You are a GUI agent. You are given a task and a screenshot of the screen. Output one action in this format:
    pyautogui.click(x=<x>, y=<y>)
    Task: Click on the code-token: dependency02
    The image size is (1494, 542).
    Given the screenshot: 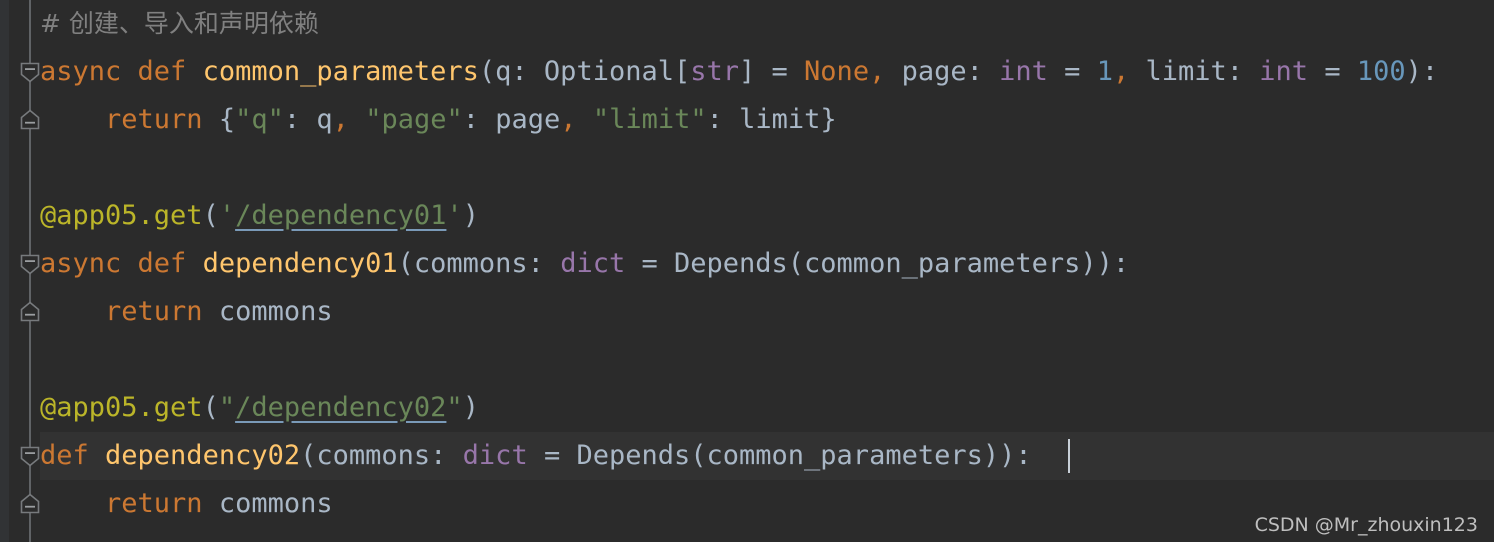 What is the action you would take?
    pyautogui.click(x=203, y=455)
    